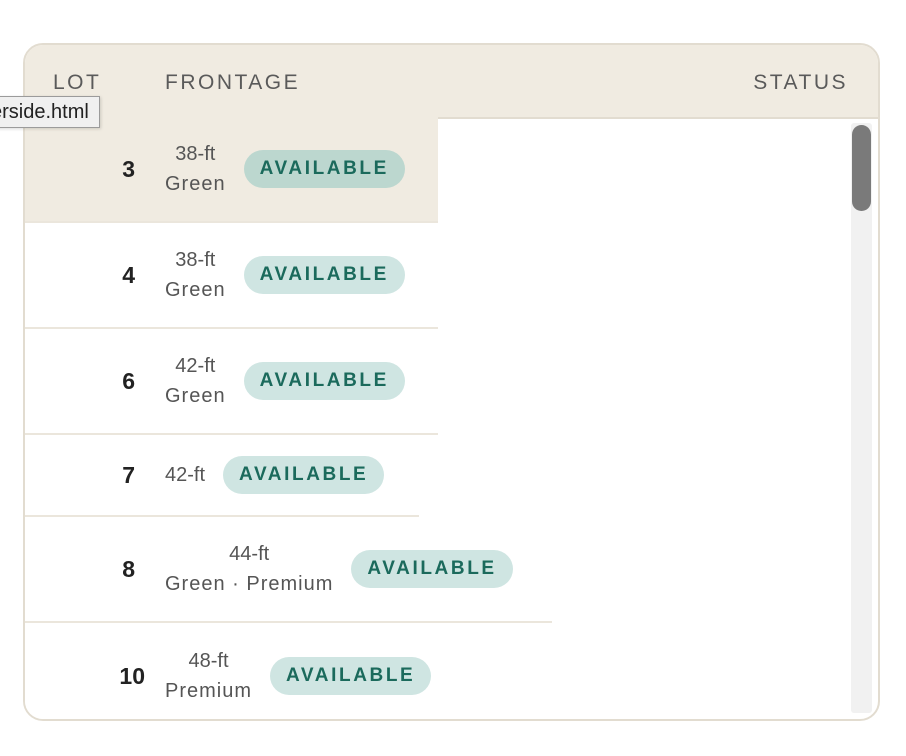 This screenshot has height=756, width=906. Describe the element at coordinates (128, 168) in the screenshot. I see `lot-number: 3` at that location.